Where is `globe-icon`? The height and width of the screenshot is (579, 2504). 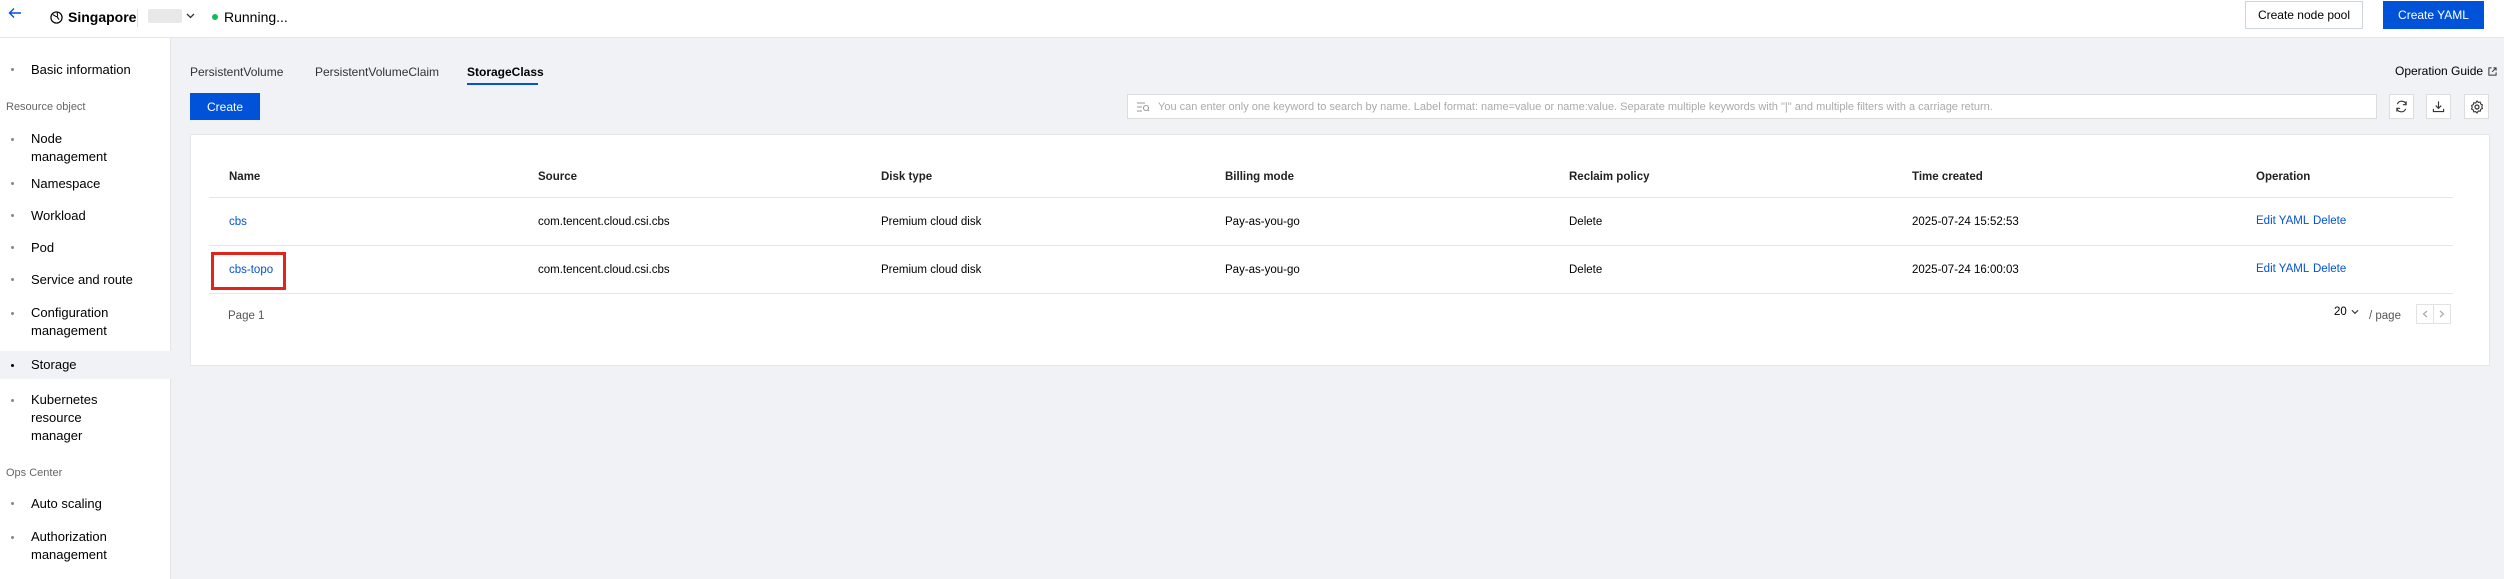 globe-icon is located at coordinates (56, 17).